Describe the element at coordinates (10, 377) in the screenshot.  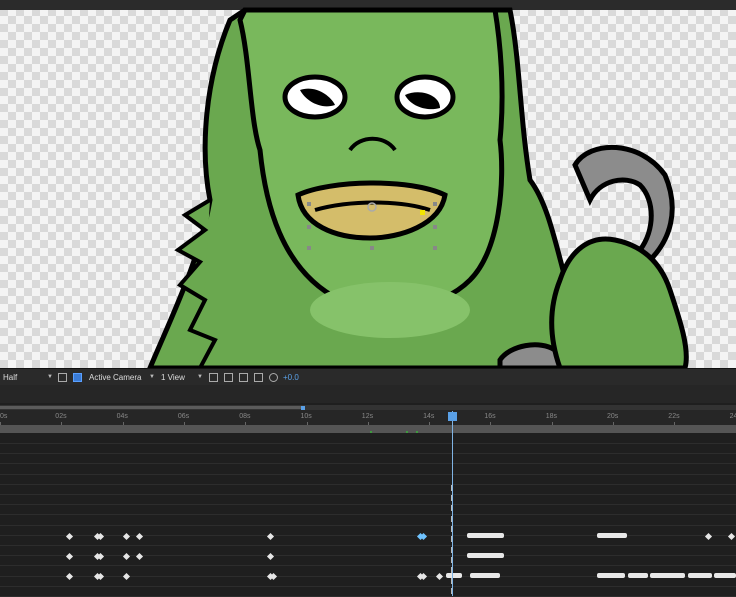
I see `resolution-label: Half` at that location.